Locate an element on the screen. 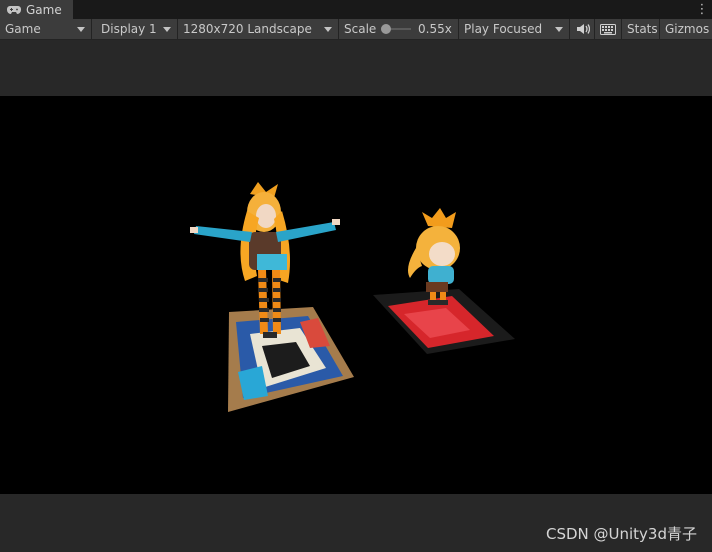 The height and width of the screenshot is (552, 712). play-mode-dropdown: Play Focused is located at coordinates (514, 29).